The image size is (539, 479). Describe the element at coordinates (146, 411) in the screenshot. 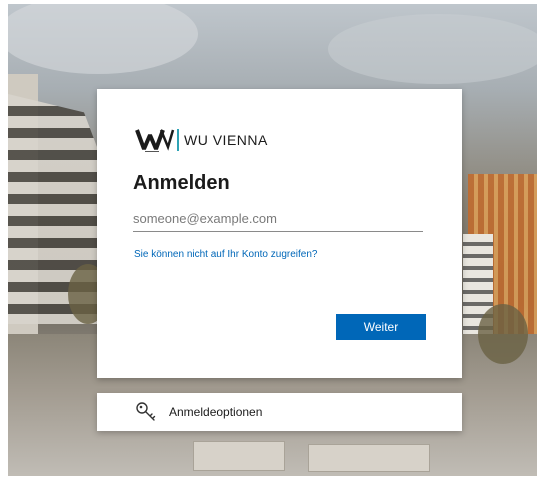

I see `key-icon` at that location.